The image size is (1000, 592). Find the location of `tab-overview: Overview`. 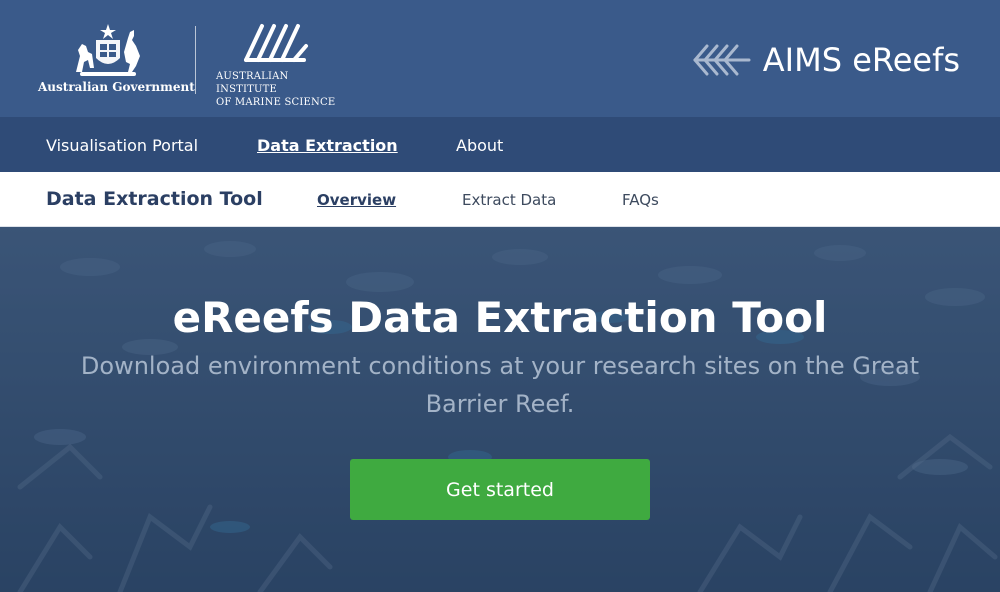

tab-overview: Overview is located at coordinates (356, 200).